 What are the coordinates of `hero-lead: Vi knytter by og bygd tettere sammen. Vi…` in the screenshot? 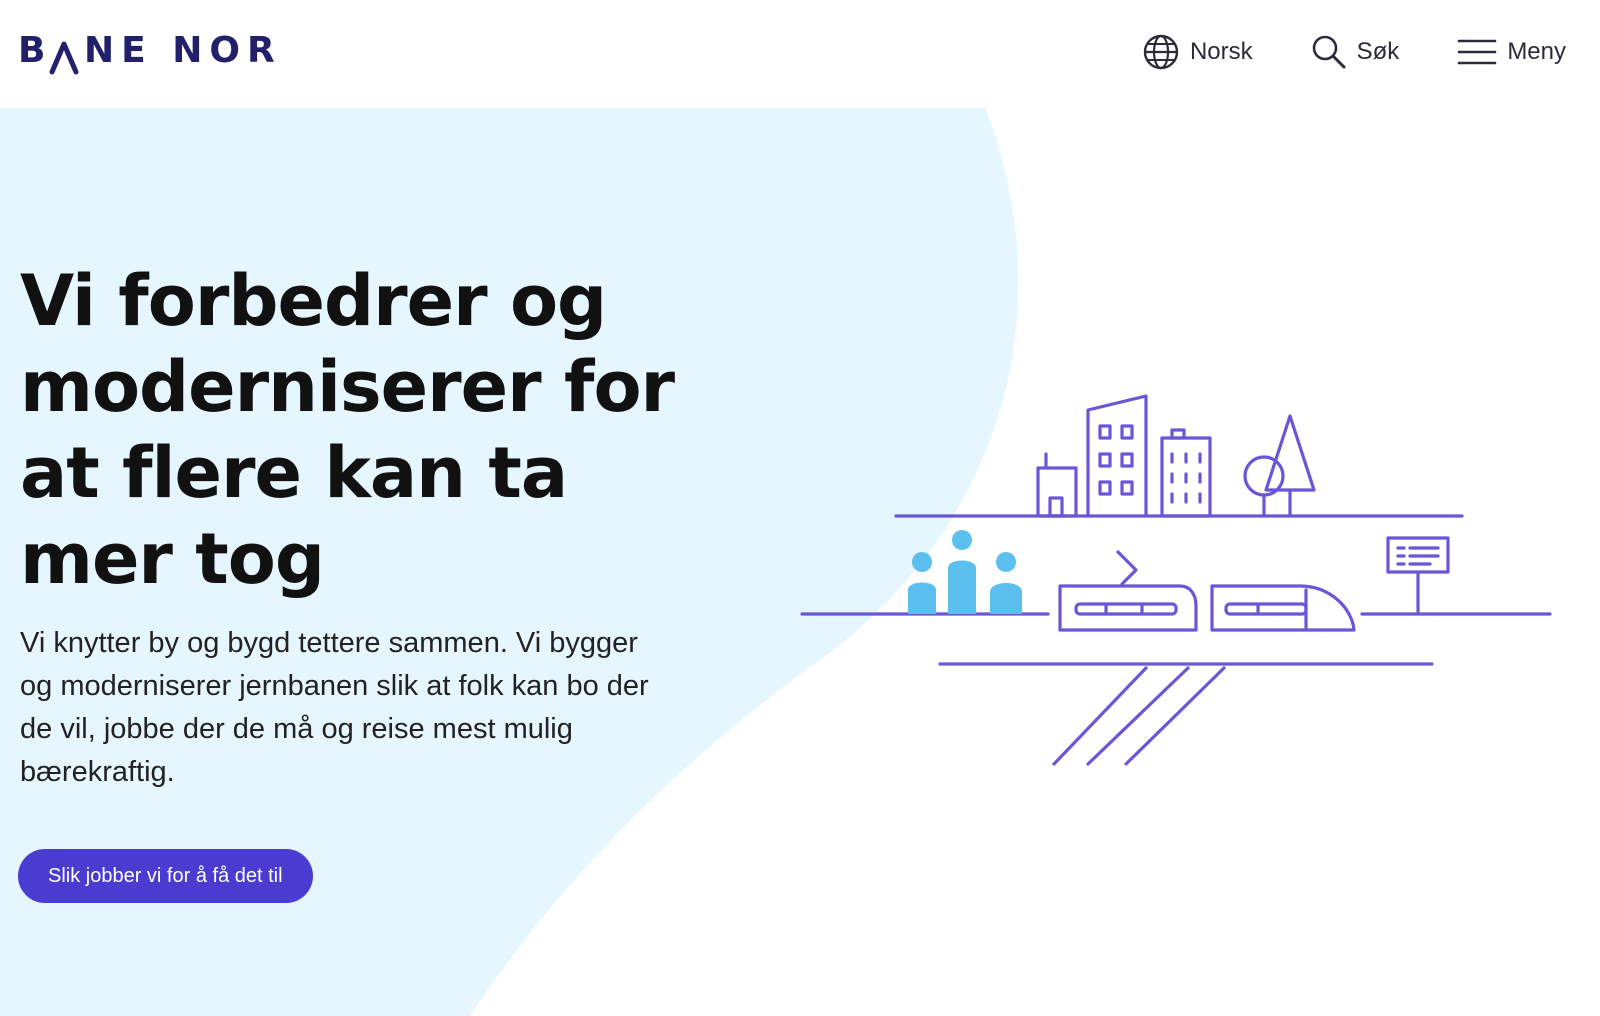 It's located at (334, 707).